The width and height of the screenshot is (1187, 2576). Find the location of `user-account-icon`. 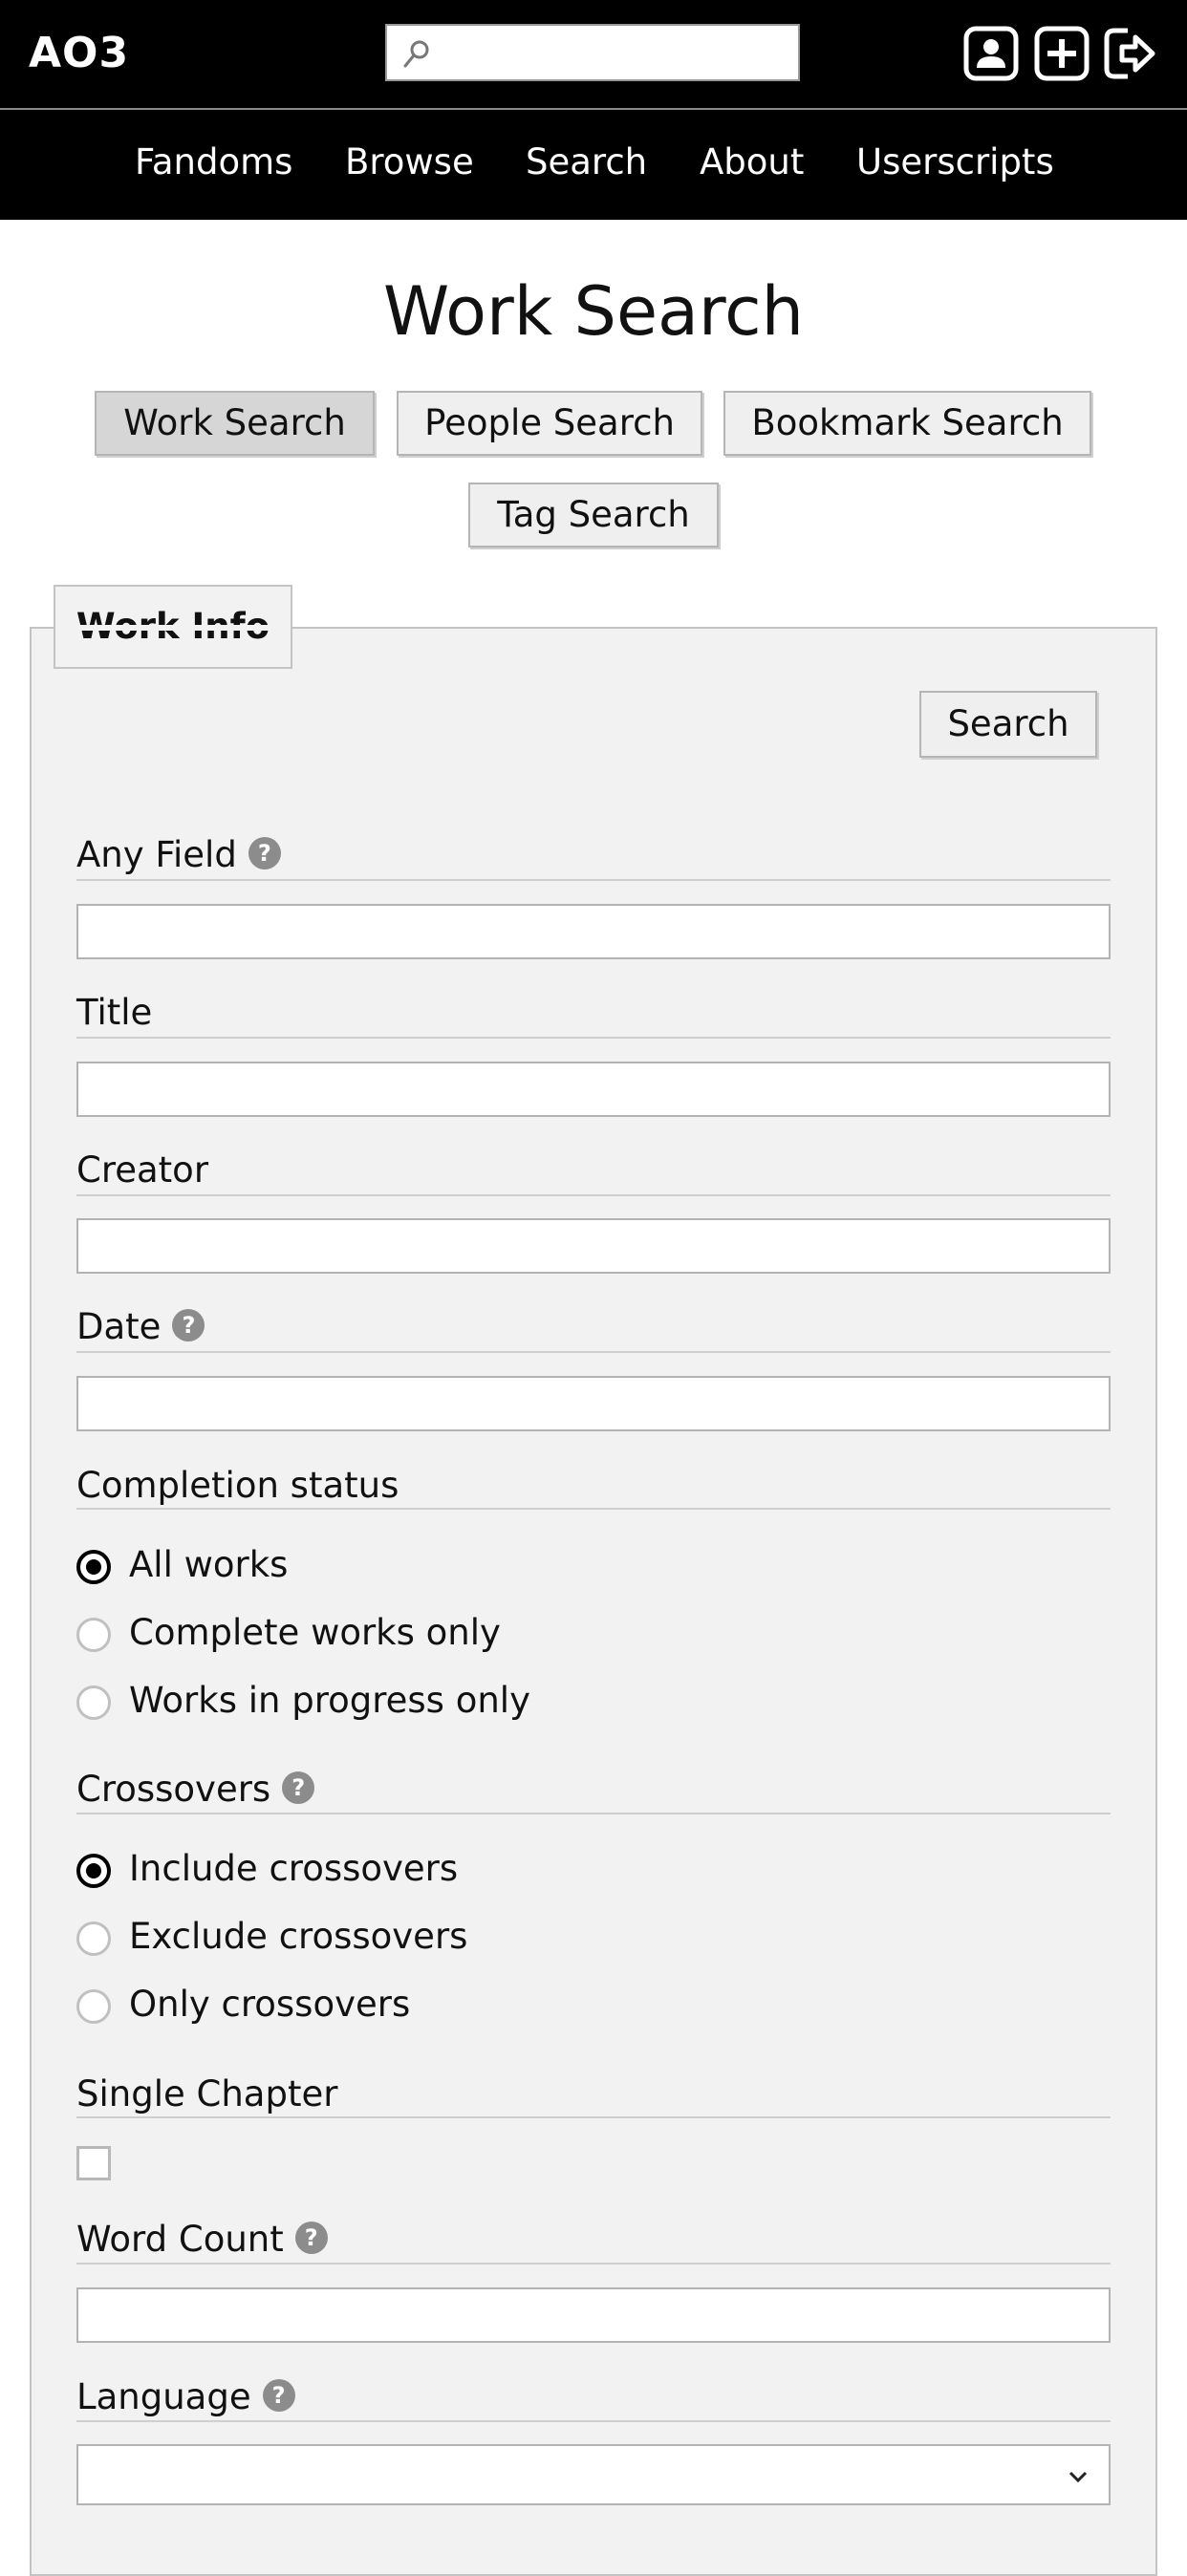

user-account-icon is located at coordinates (991, 53).